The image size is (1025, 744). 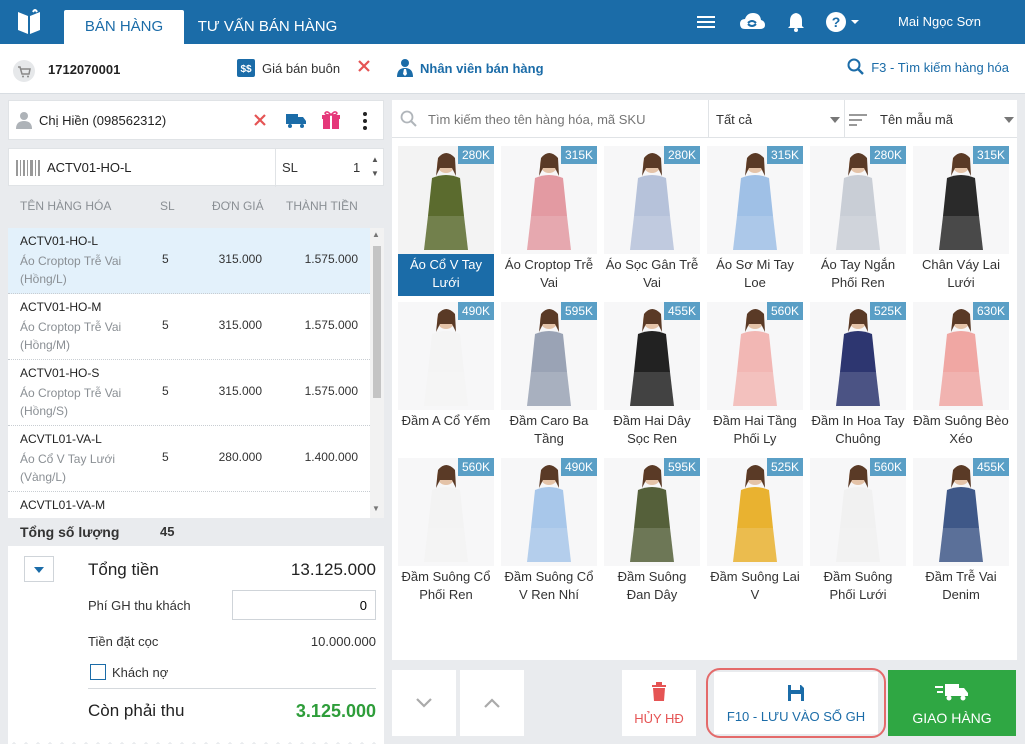 I want to click on cart-scrollbar: ▲ ▼, so click(x=377, y=373).